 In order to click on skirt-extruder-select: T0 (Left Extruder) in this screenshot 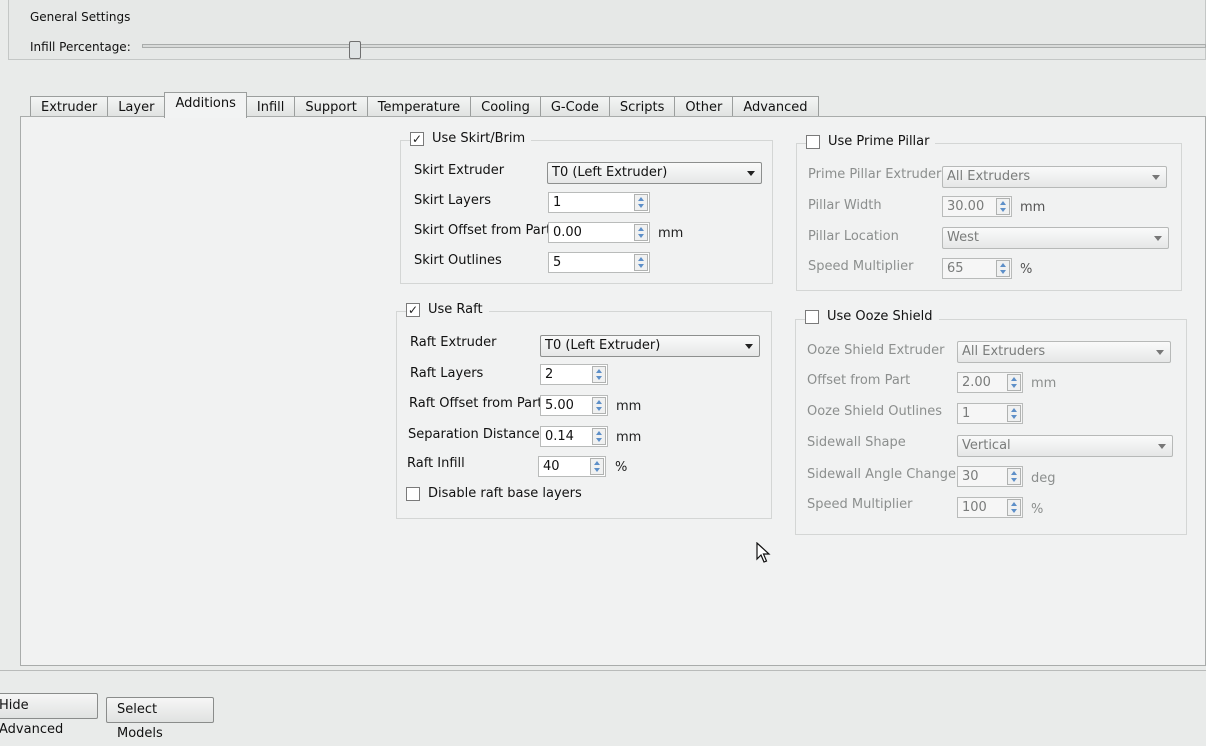, I will do `click(654, 173)`.